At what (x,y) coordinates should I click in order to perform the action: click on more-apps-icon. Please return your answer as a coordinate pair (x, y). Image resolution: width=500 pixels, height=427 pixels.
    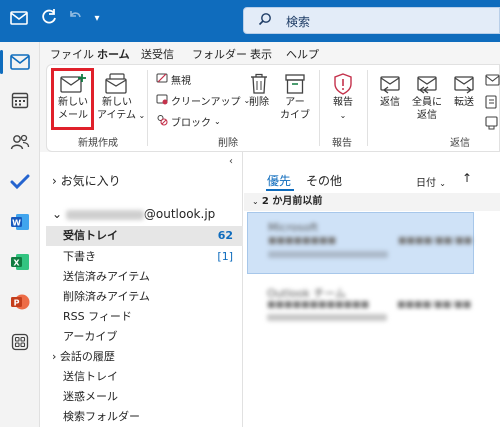
    Looking at the image, I should click on (20, 342).